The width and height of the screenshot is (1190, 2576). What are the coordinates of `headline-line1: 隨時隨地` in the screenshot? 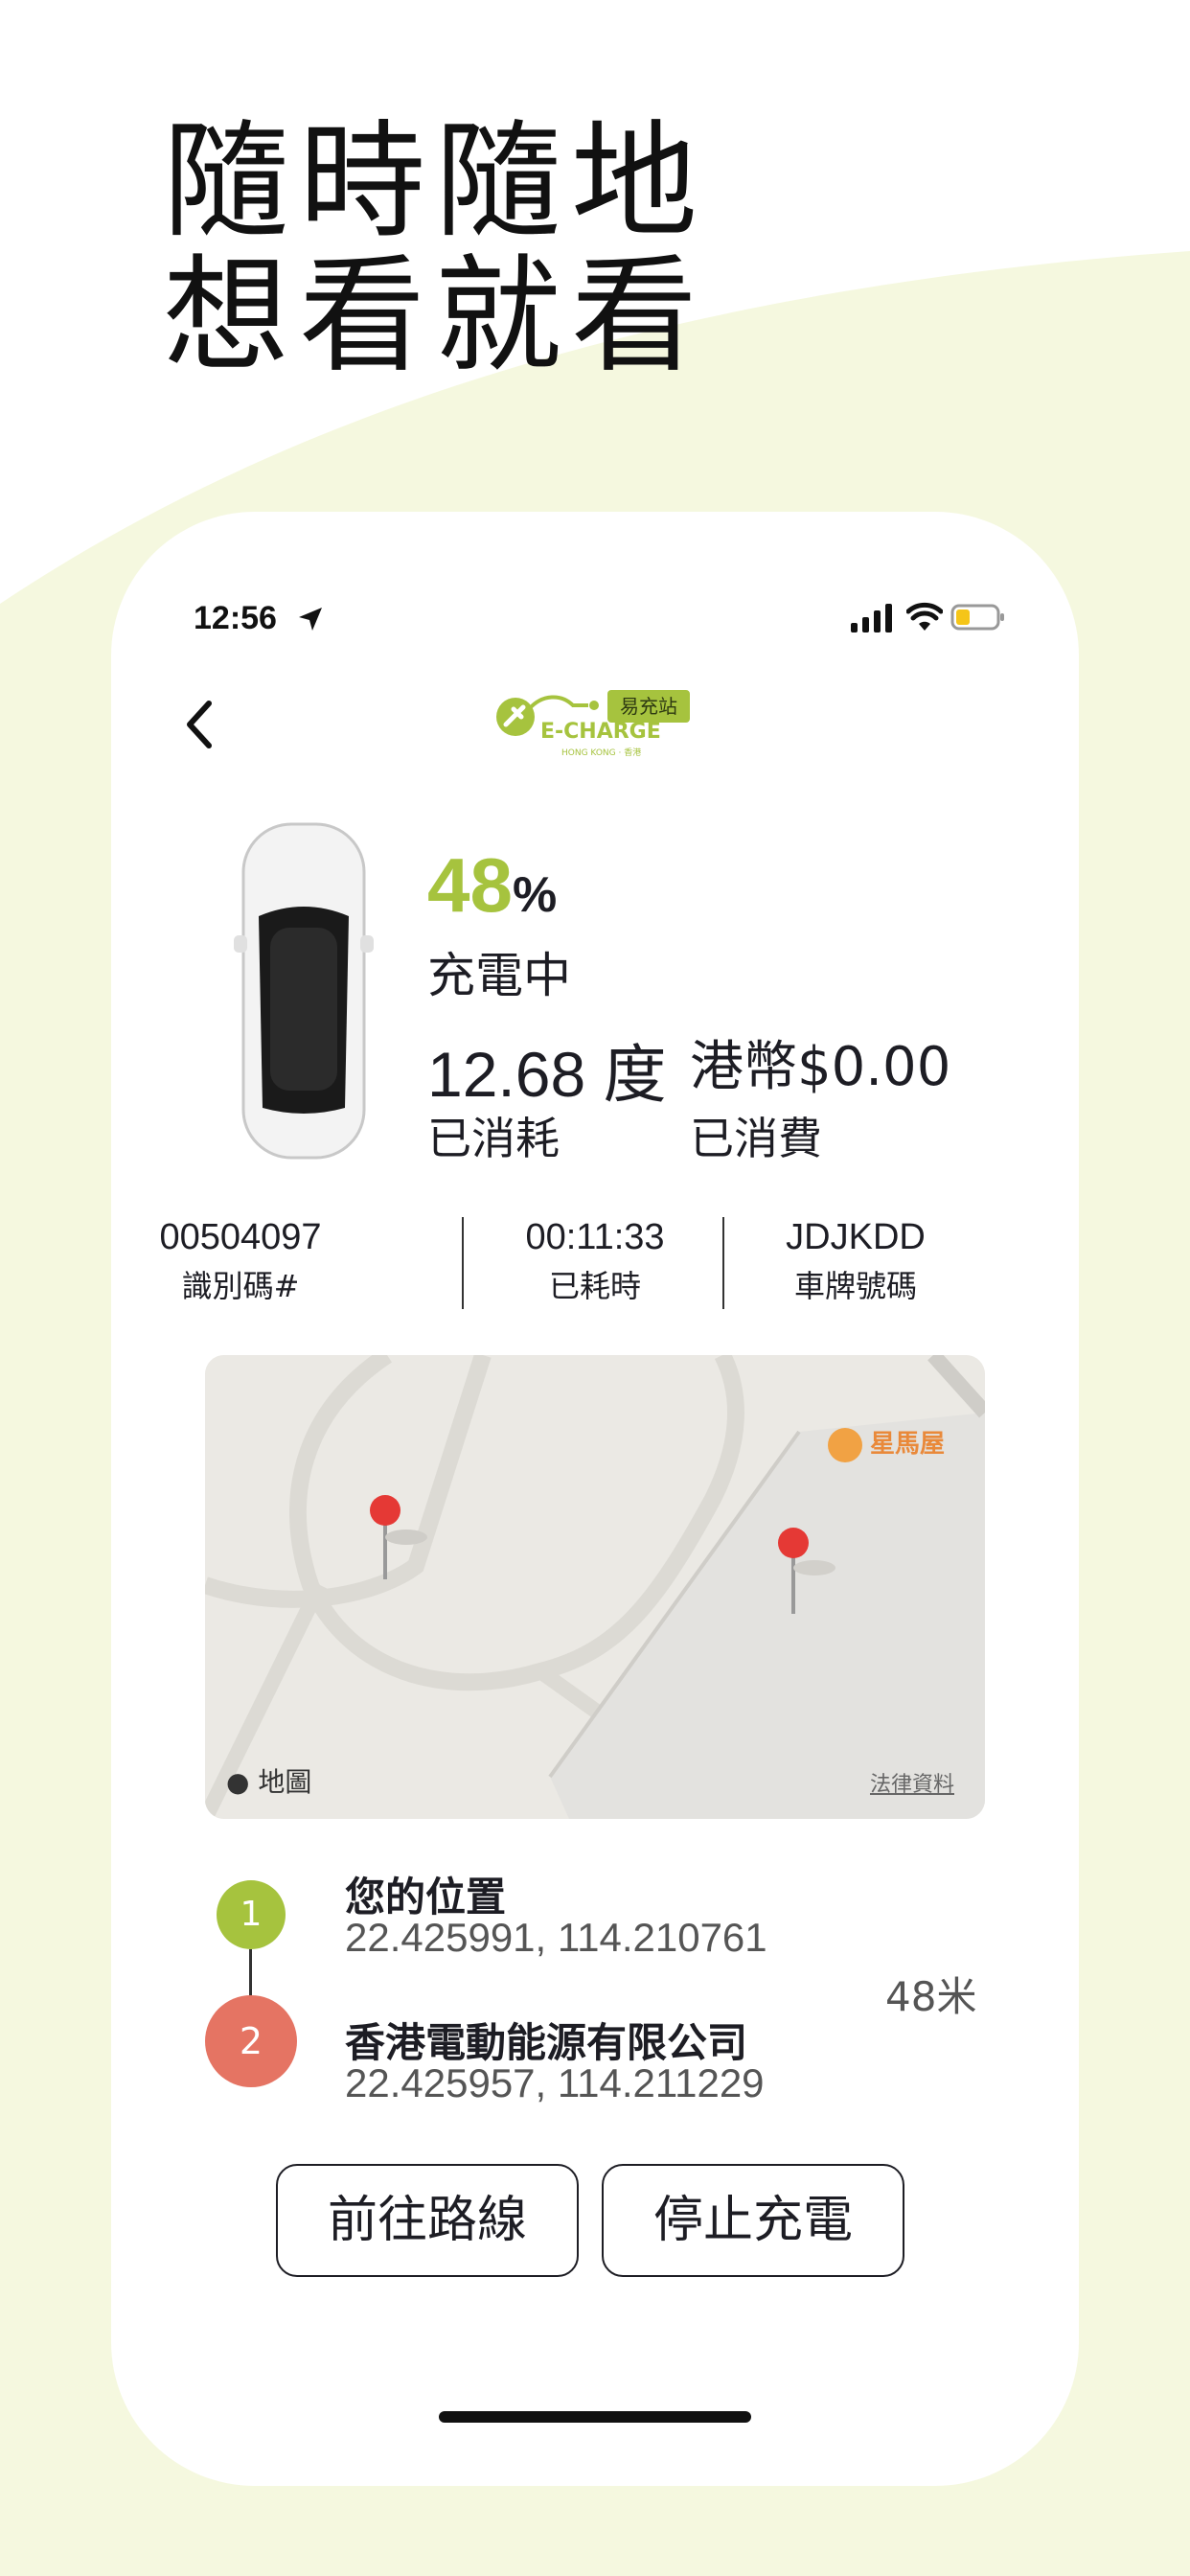 It's located at (435, 182).